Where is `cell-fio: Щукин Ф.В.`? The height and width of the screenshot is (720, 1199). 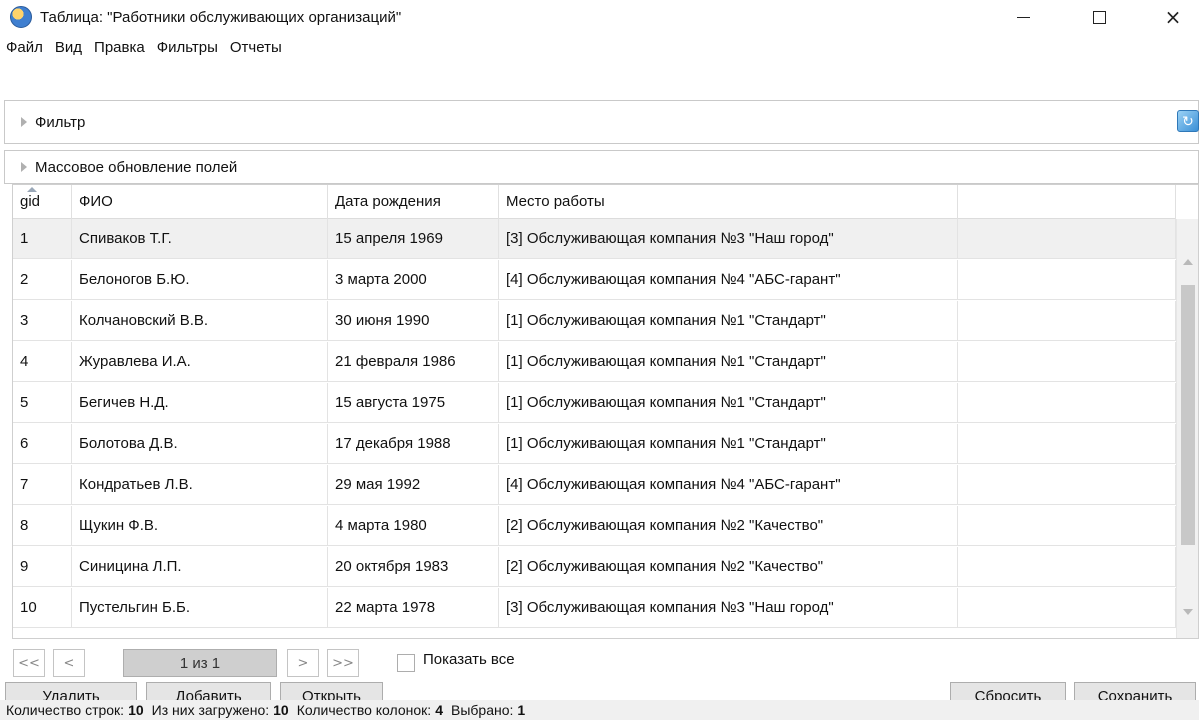 cell-fio: Щукин Ф.В. is located at coordinates (200, 526).